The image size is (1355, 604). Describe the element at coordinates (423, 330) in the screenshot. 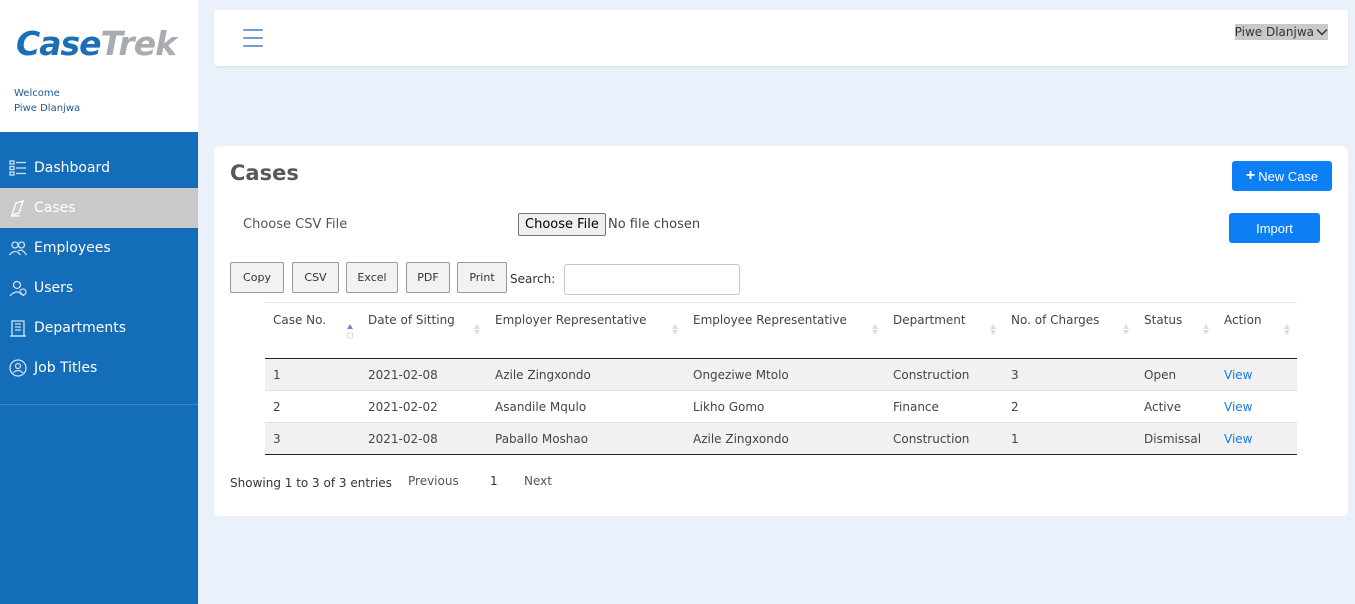

I see `column-header-date-of-sitting: Date of Sitting` at that location.